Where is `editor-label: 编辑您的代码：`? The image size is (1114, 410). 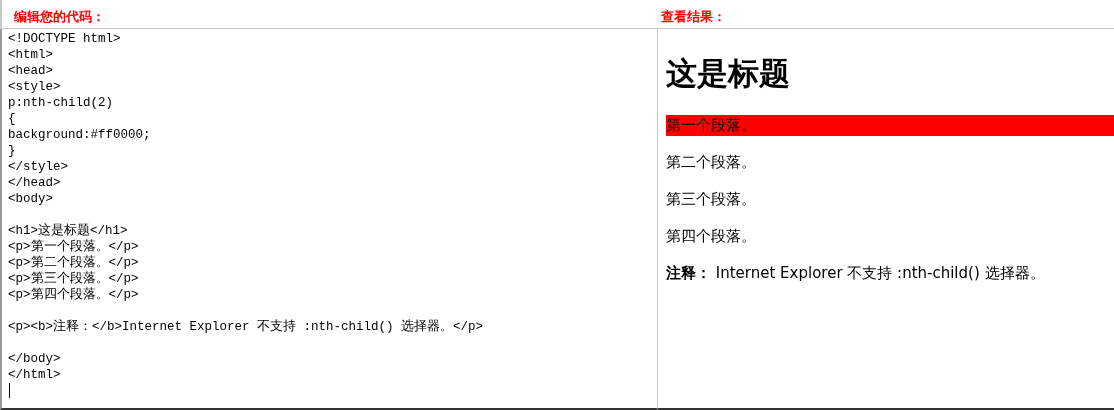
editor-label: 编辑您的代码： is located at coordinates (59, 16).